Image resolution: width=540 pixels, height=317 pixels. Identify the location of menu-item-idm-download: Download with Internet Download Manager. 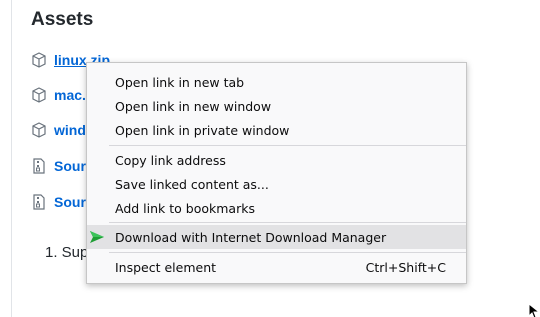
(276, 237).